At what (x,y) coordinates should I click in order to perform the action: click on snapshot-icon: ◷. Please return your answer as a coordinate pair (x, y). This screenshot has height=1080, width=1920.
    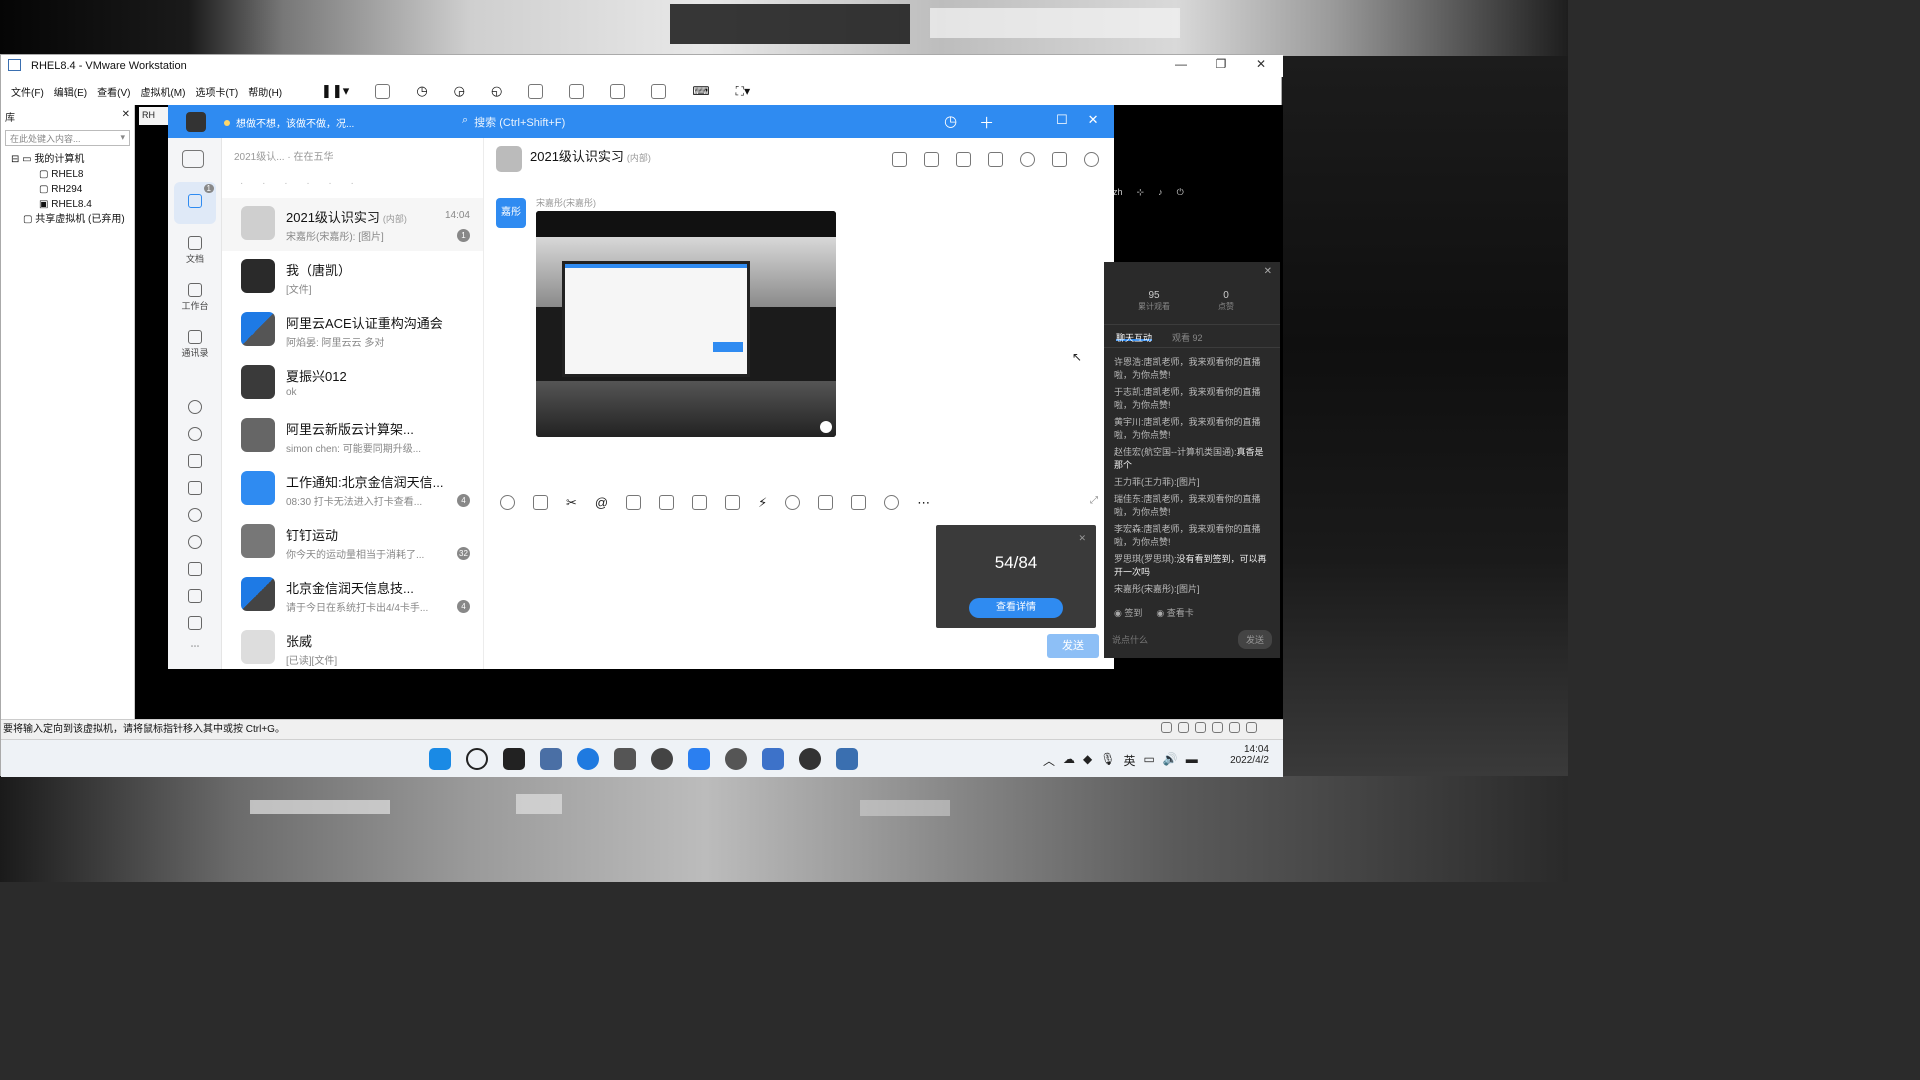
    Looking at the image, I should click on (421, 91).